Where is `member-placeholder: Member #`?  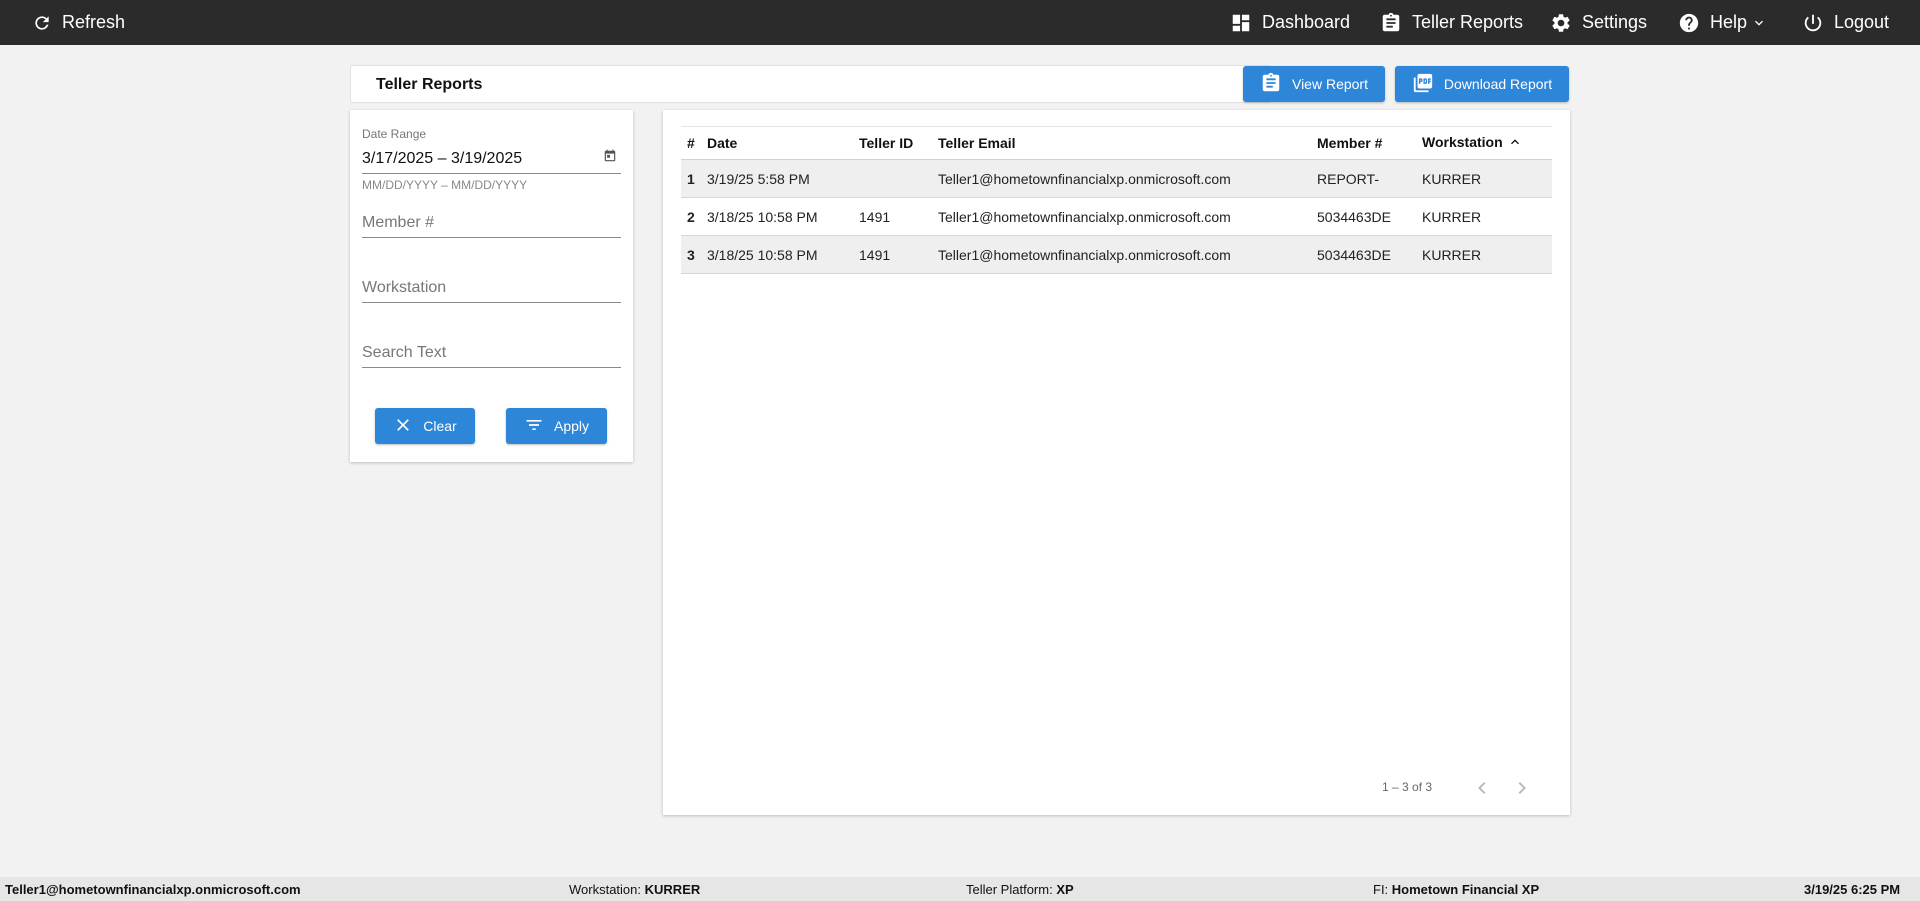 member-placeholder: Member # is located at coordinates (398, 222).